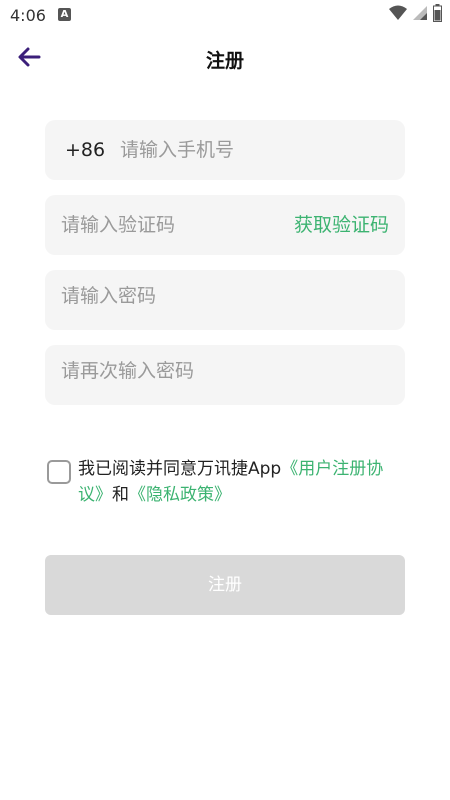  What do you see at coordinates (180, 469) in the screenshot?
I see `agreement-label: 我已阅读并同意万讯捷App` at bounding box center [180, 469].